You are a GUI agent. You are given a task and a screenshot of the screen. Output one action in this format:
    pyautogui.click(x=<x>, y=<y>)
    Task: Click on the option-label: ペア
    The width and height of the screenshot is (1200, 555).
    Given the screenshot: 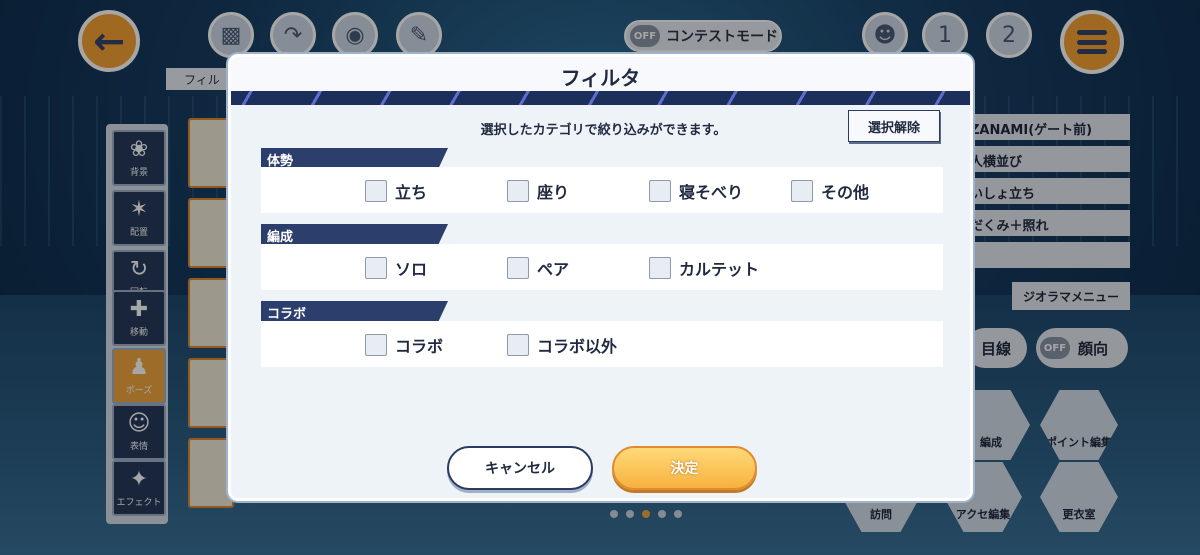 What is the action you would take?
    pyautogui.click(x=553, y=269)
    